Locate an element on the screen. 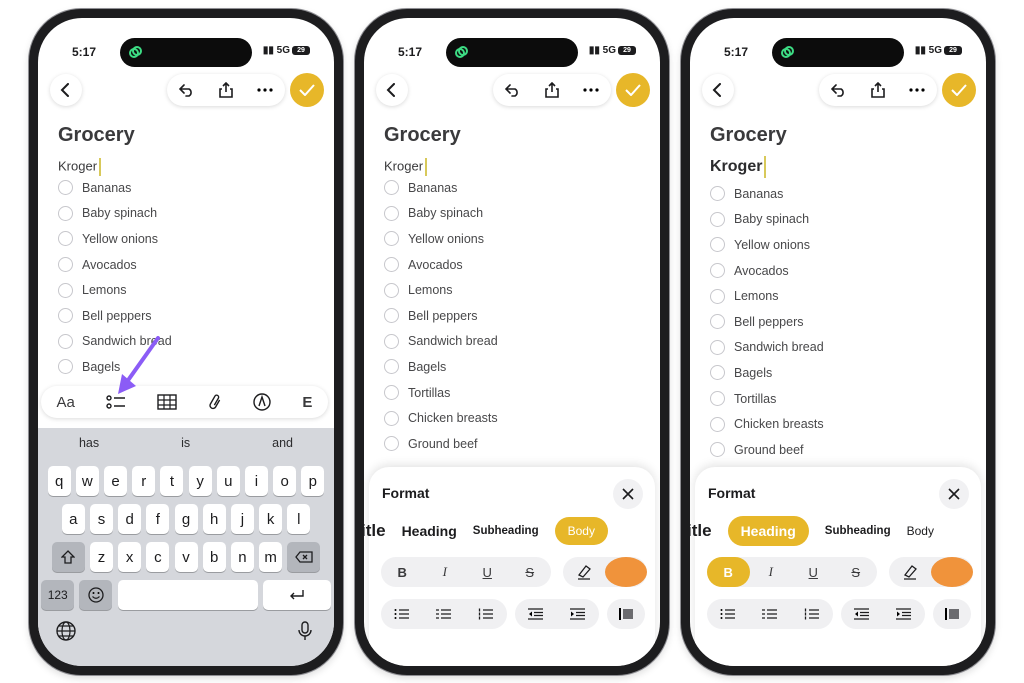 Image resolution: width=1024 pixels, height=683 pixels. key: u is located at coordinates (228, 481).